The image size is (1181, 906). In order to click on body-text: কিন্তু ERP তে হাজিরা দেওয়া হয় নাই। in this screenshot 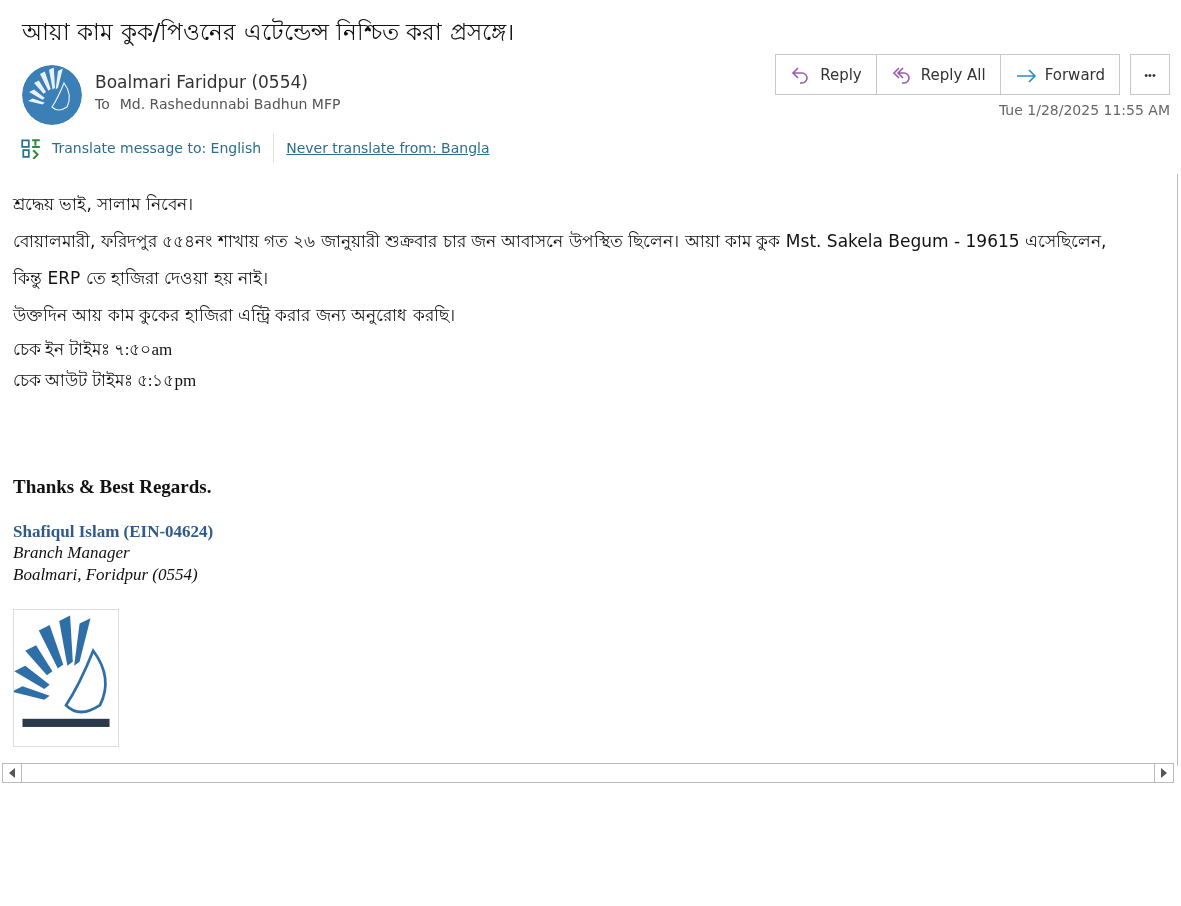, I will do `click(141, 279)`.